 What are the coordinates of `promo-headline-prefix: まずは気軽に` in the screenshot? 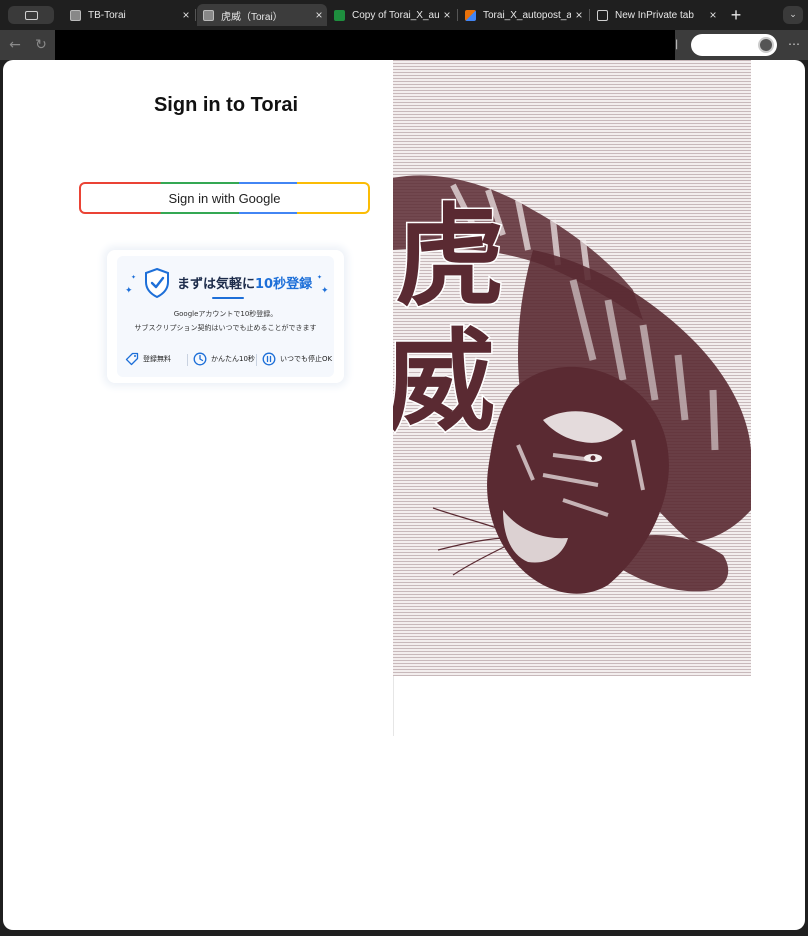 It's located at (216, 284).